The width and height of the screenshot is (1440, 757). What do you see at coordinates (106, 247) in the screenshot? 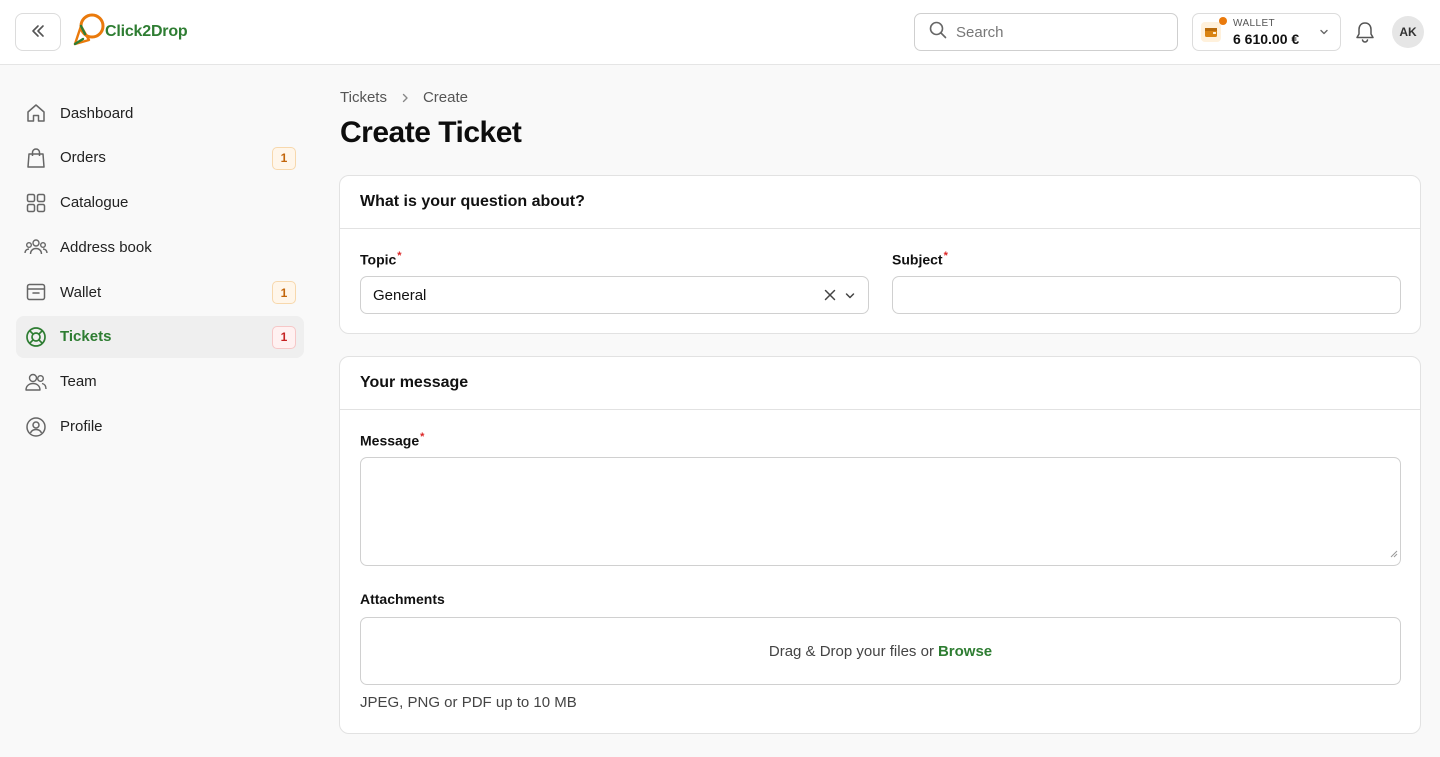
I see `sidebar-item-label: Address book` at bounding box center [106, 247].